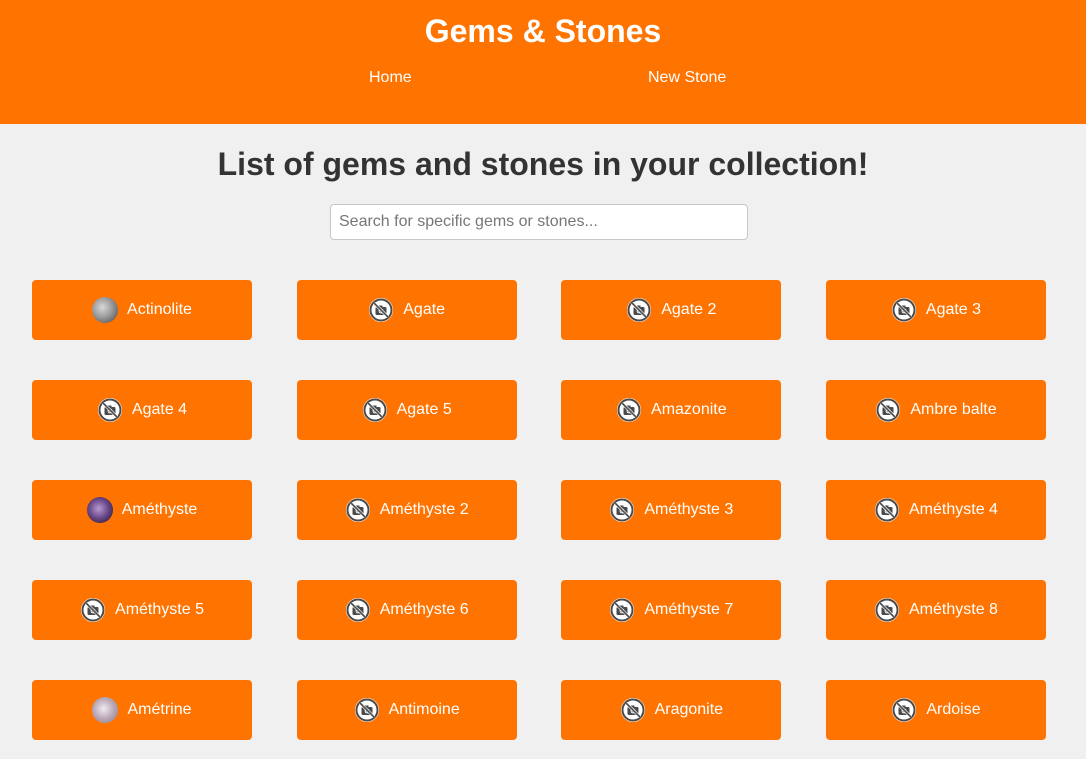 The width and height of the screenshot is (1086, 759). I want to click on stone-name: Agate 2, so click(689, 309).